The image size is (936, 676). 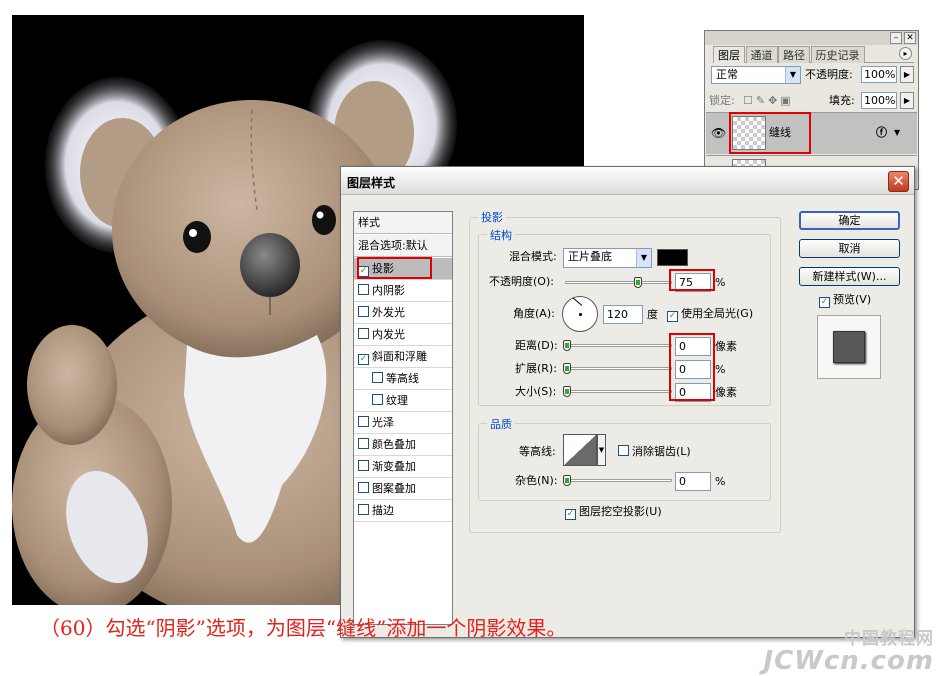 I want to click on distance-unit: 像素, so click(x=726, y=346).